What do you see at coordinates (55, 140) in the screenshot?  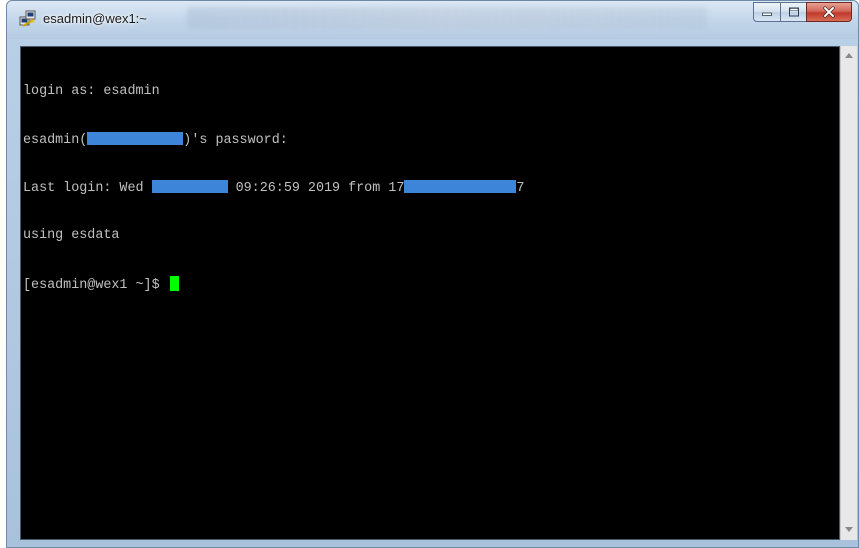 I see `password-prompt-prefix: esadmin(` at bounding box center [55, 140].